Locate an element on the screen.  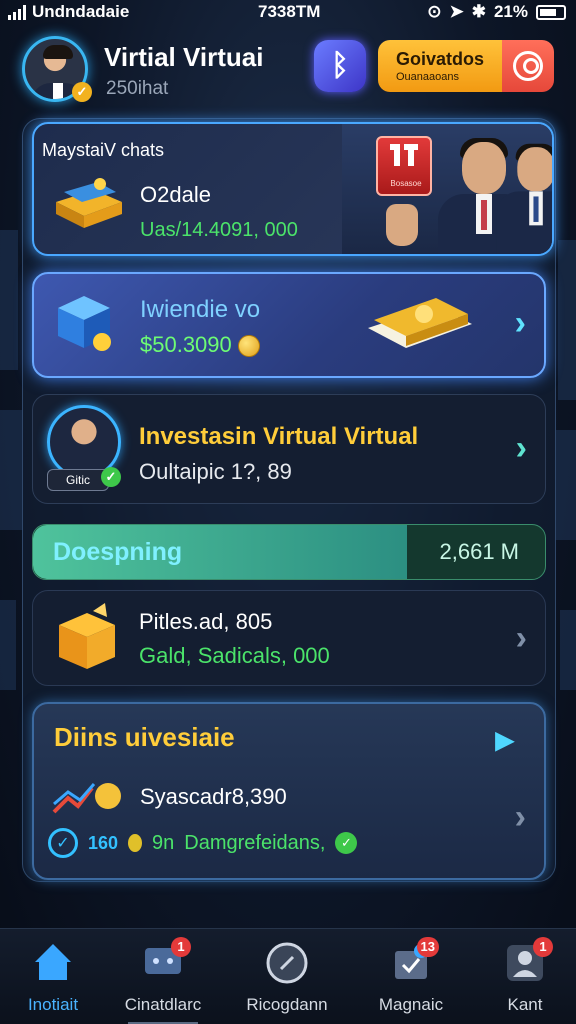
book-stack-icon is located at coordinates (89, 203).